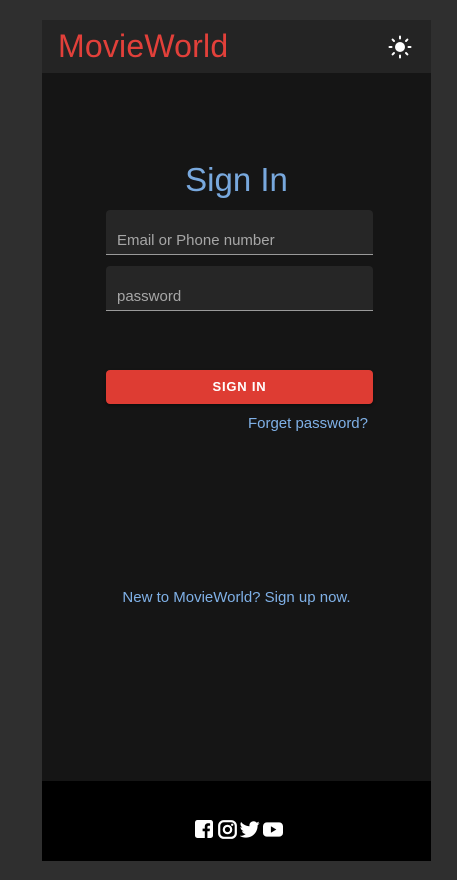 Image resolution: width=457 pixels, height=880 pixels. What do you see at coordinates (236, 46) in the screenshot?
I see `app-header: MovieWorld` at bounding box center [236, 46].